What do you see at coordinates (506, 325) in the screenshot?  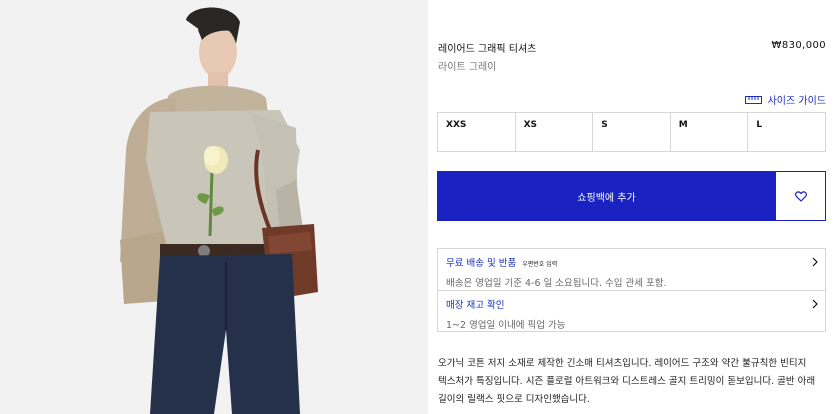 I see `store-stock-text: 1~2 영업일 이내에 픽업 가능` at bounding box center [506, 325].